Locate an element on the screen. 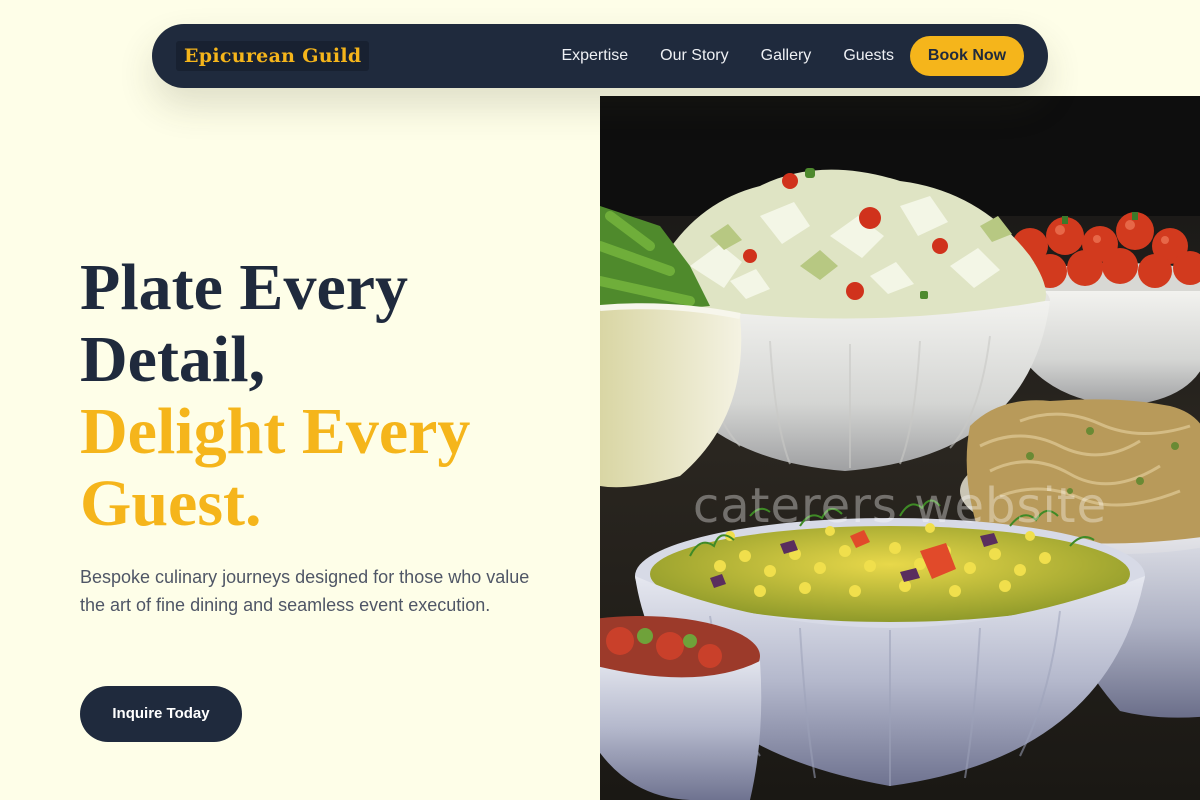 The width and height of the screenshot is (1200, 800). hero-title-line: Detail, is located at coordinates (173, 359).